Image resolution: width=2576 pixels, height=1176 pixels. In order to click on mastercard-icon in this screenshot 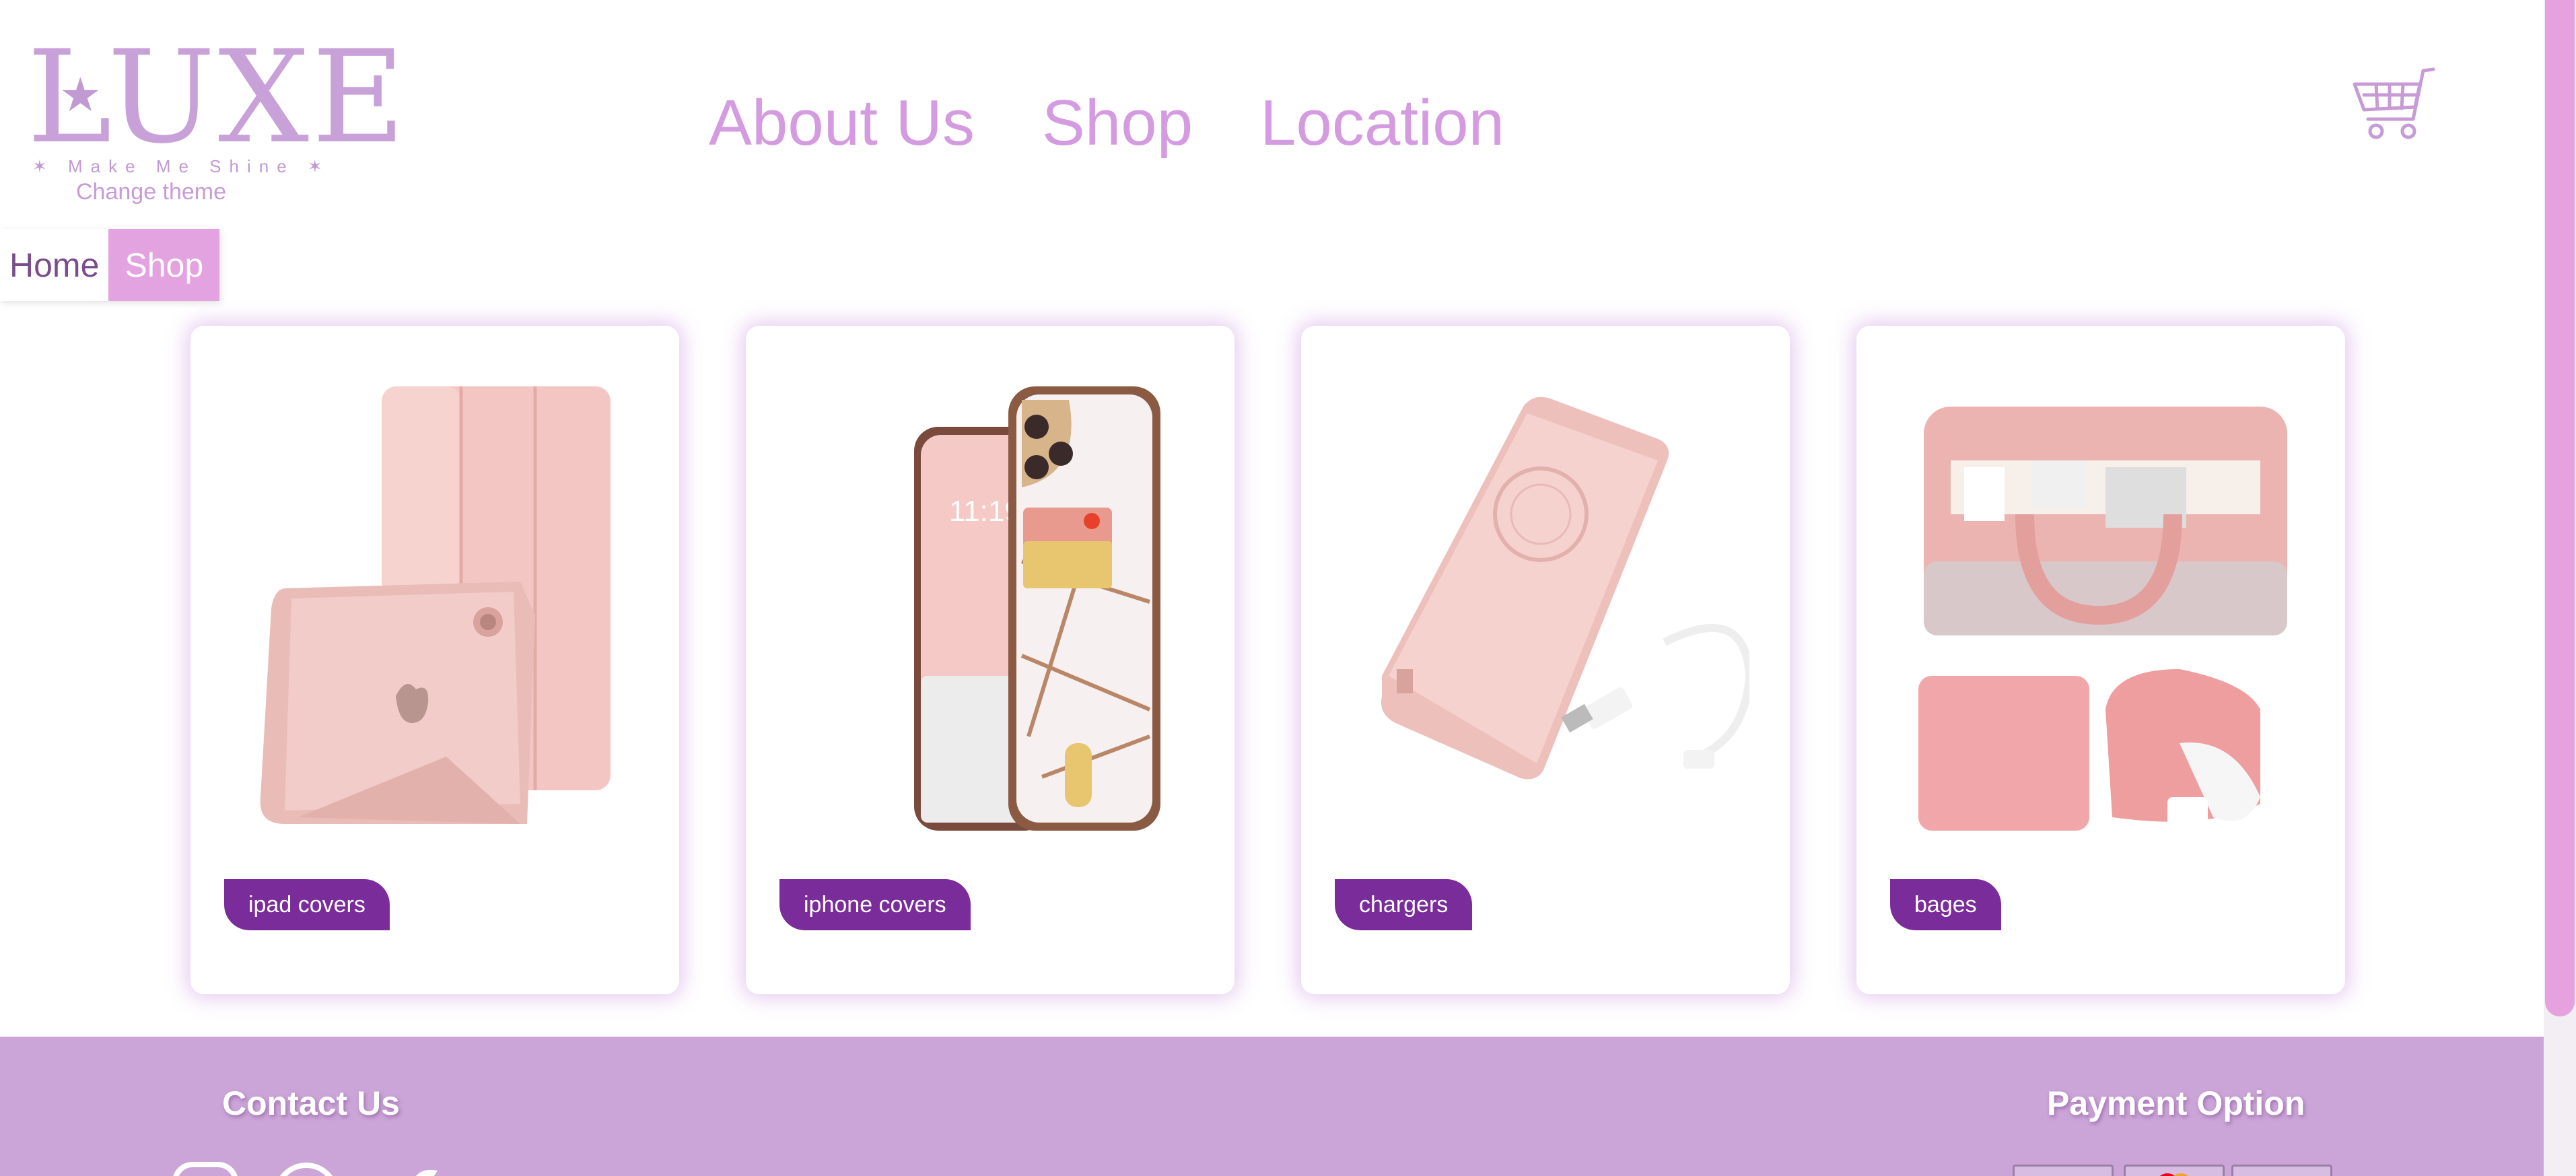, I will do `click(2174, 1170)`.